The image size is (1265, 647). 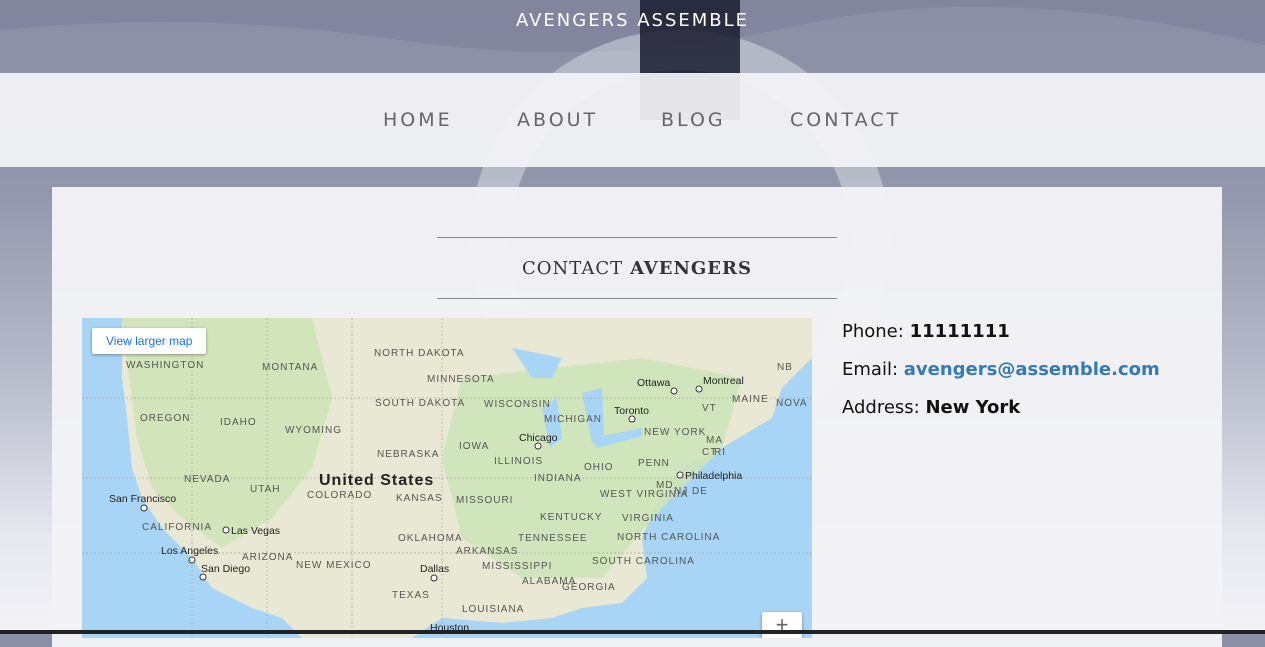 What do you see at coordinates (434, 569) in the screenshot?
I see `map-city-dallas: Dallas` at bounding box center [434, 569].